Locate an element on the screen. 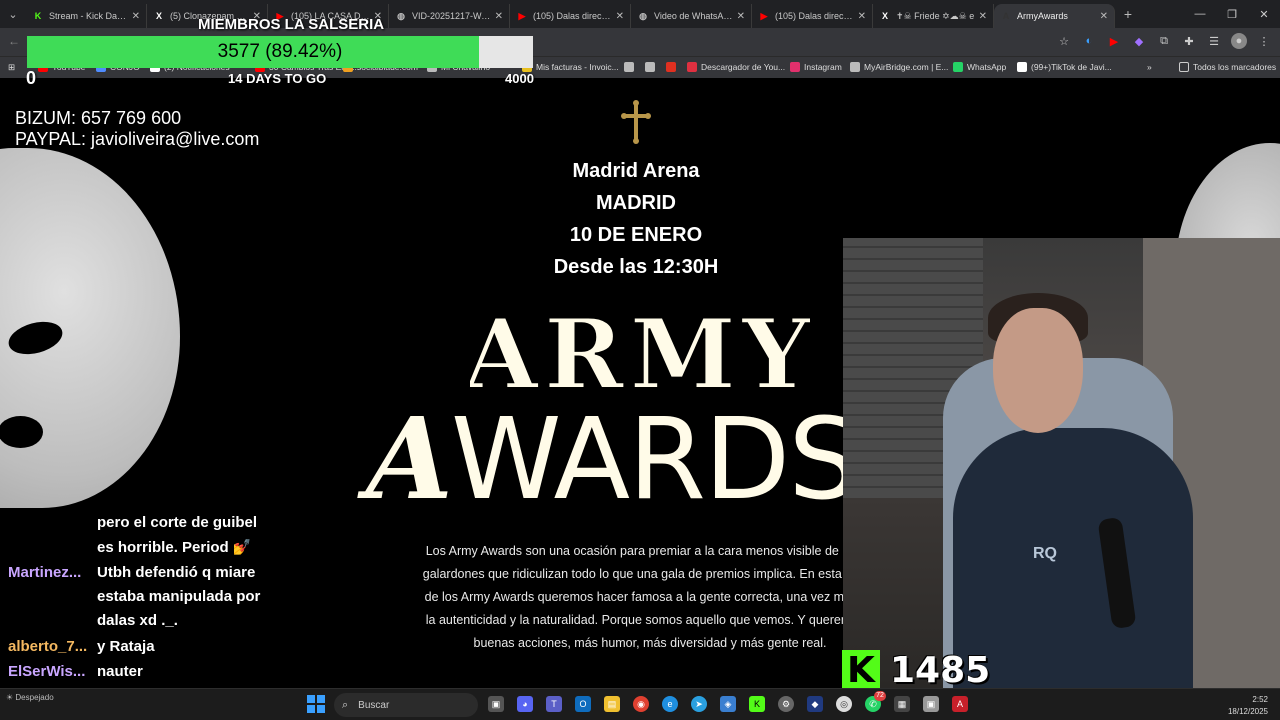 The width and height of the screenshot is (1280, 720). awards-logo-word: AWARDS is located at coordinates (612, 459).